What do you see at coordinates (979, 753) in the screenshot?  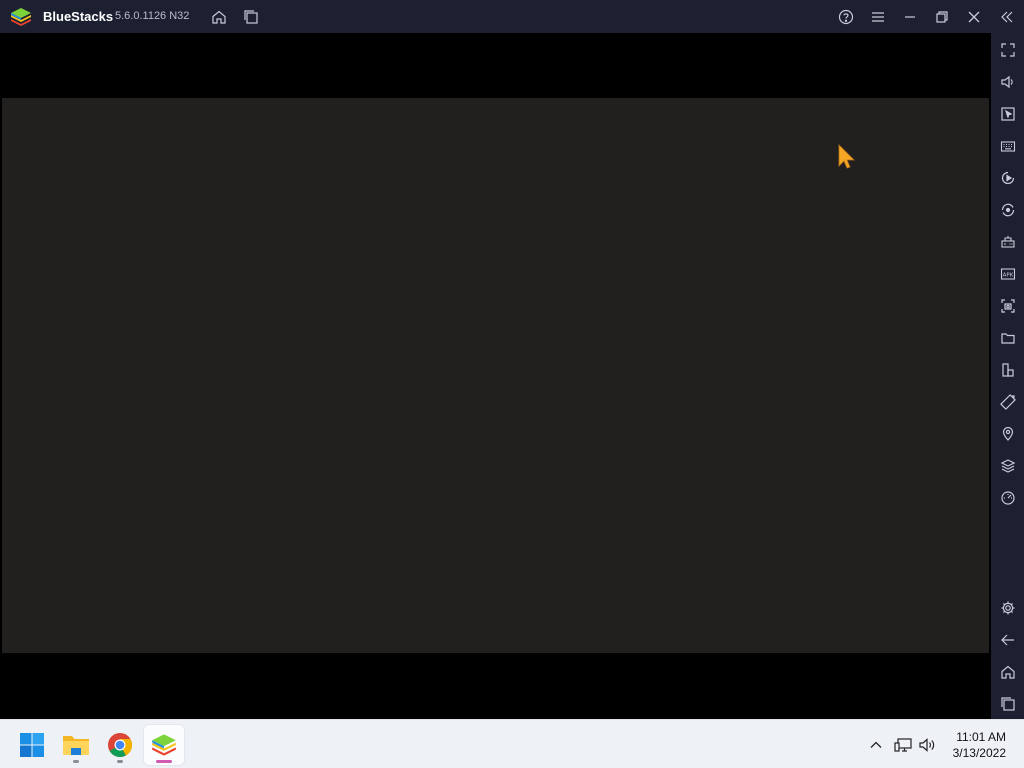 I see `clock-date: 3/13/2022` at bounding box center [979, 753].